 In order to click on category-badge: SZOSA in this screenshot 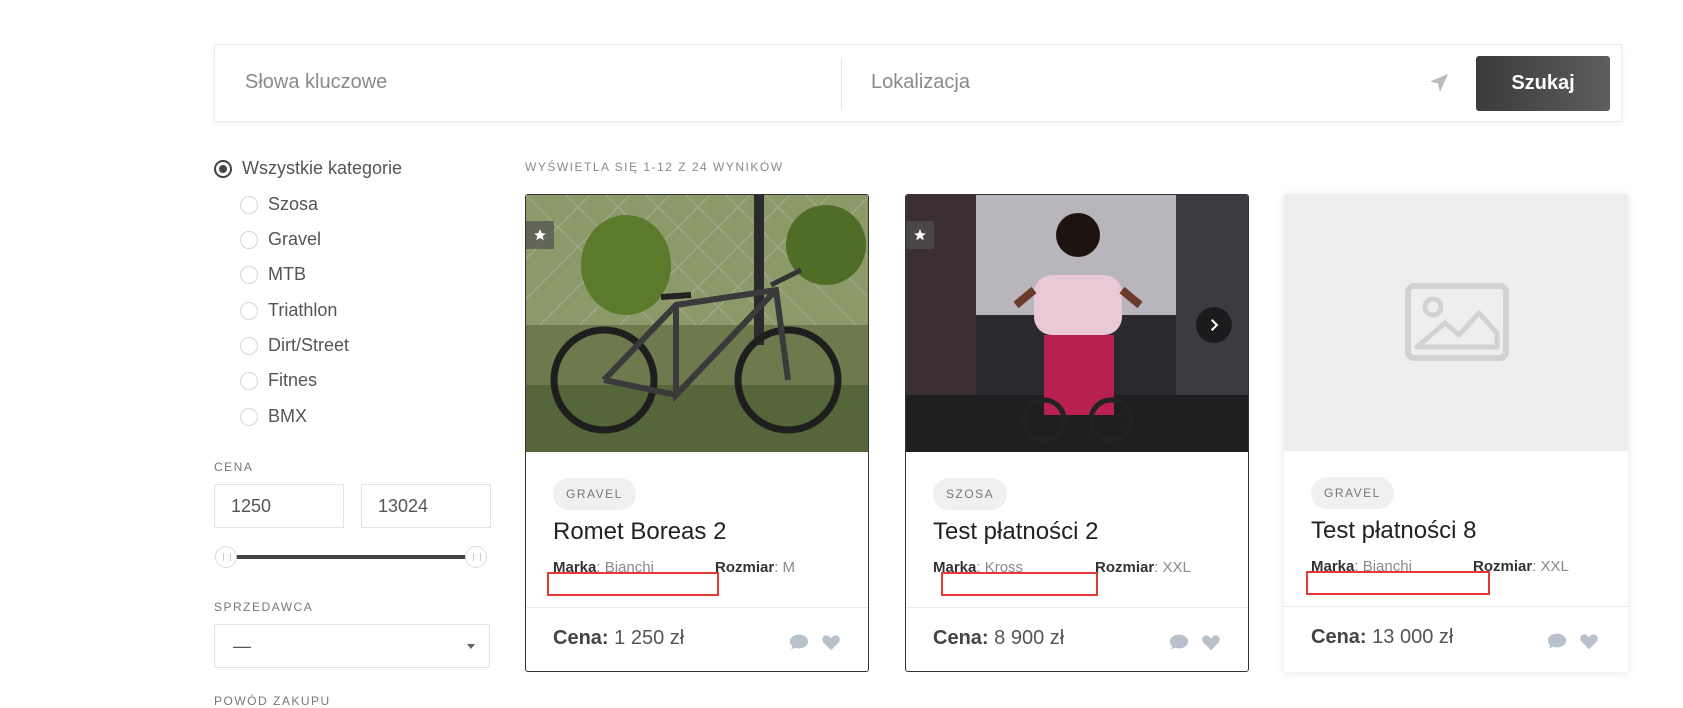, I will do `click(970, 494)`.